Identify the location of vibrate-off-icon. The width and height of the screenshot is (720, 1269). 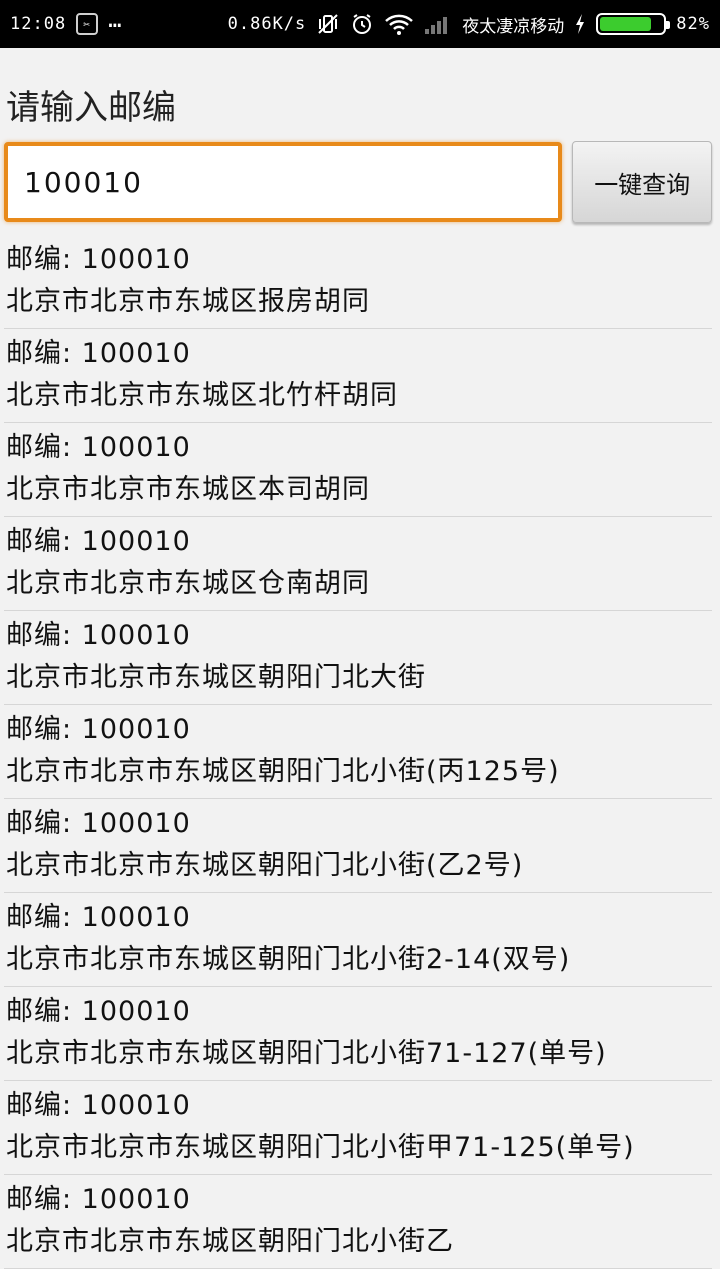
(328, 24).